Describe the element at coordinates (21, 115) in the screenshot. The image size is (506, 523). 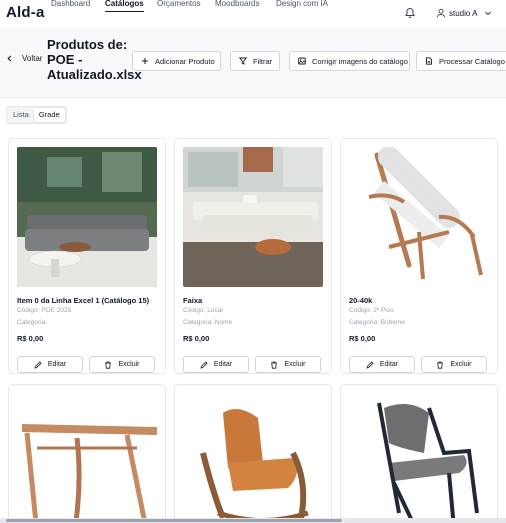
I see `view-list-tab: Lista` at that location.